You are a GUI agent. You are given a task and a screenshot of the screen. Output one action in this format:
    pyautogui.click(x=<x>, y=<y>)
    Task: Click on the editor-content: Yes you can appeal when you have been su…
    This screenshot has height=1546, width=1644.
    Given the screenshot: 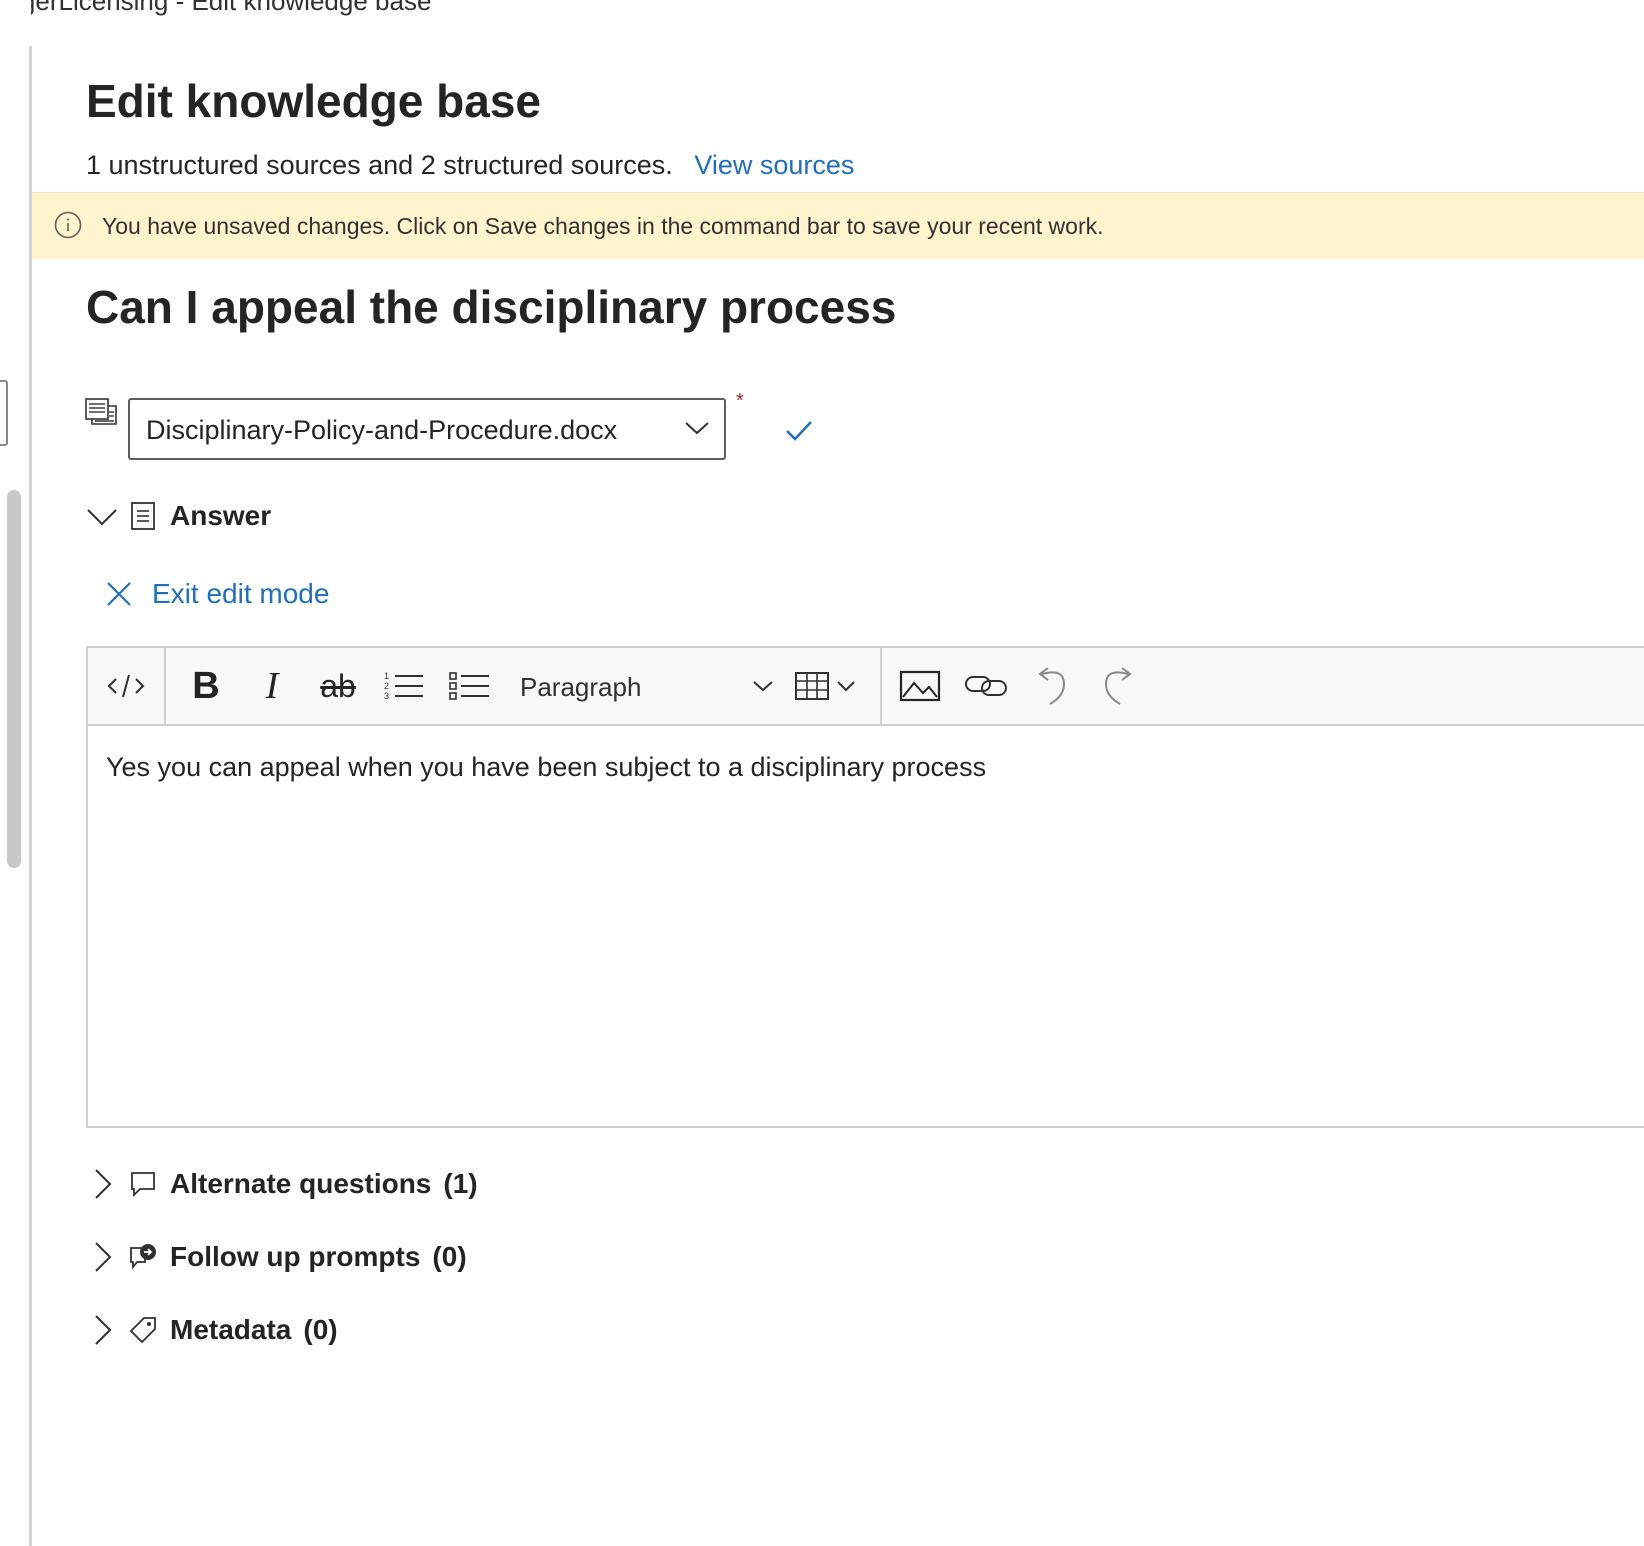 What is the action you would take?
    pyautogui.click(x=546, y=767)
    